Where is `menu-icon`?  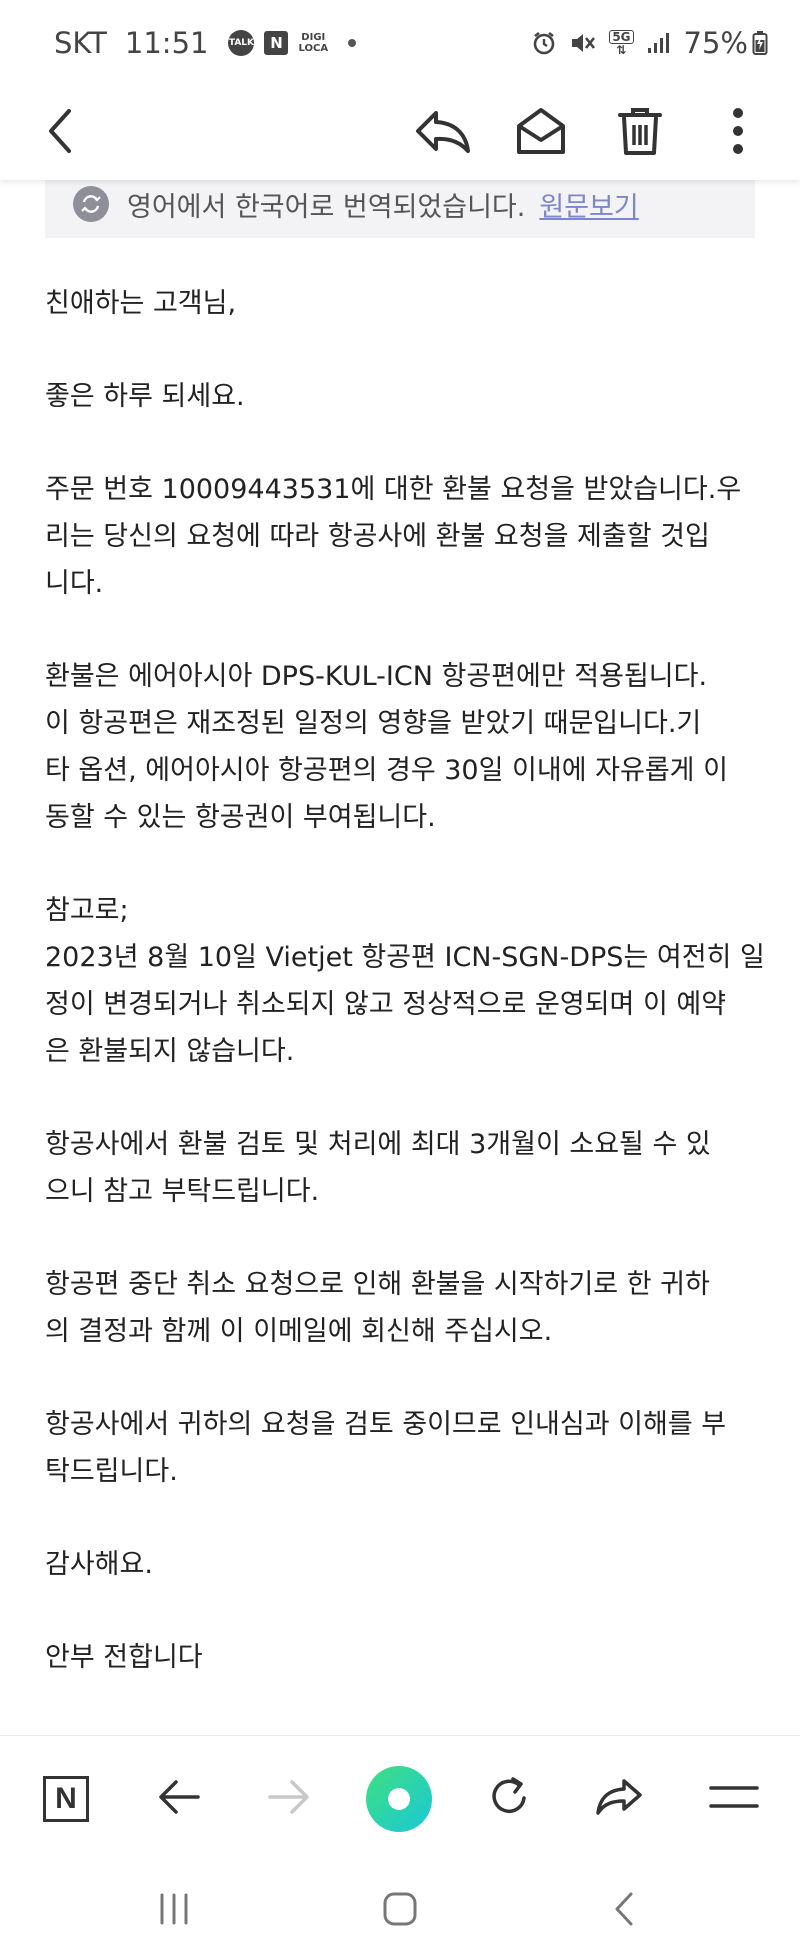
menu-icon is located at coordinates (734, 1799).